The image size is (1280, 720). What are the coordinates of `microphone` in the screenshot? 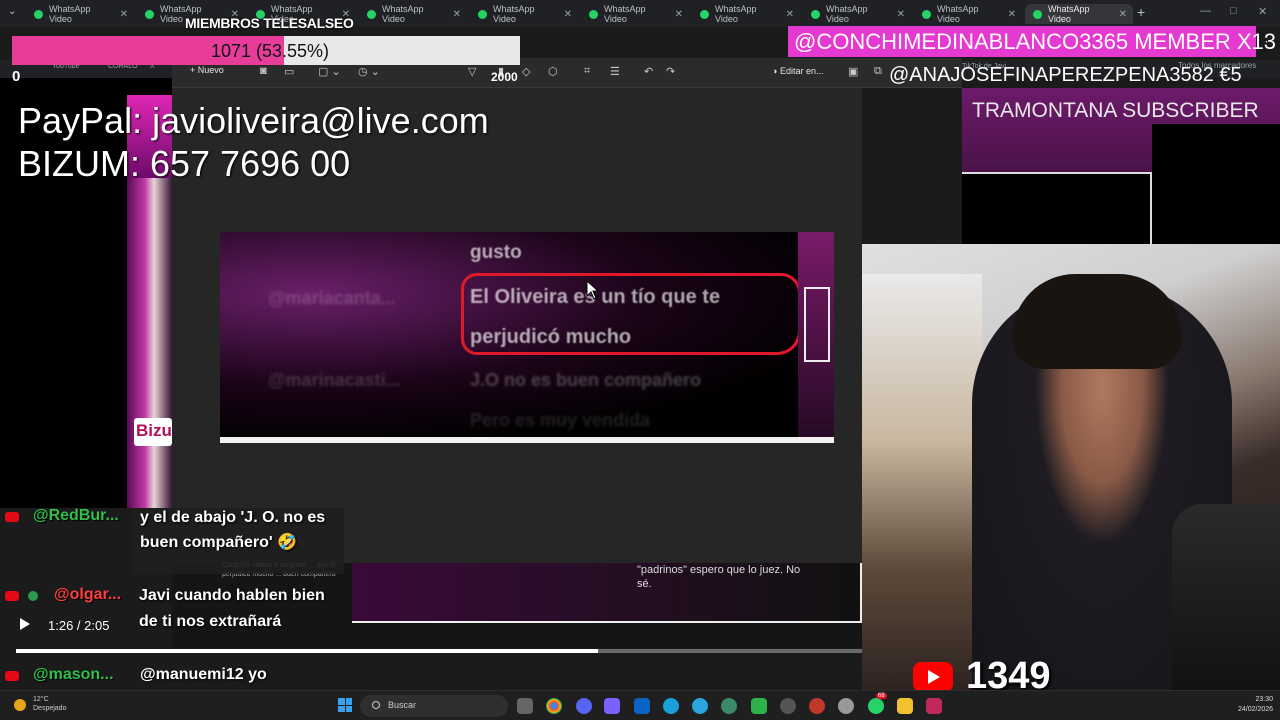 It's located at (1226, 599).